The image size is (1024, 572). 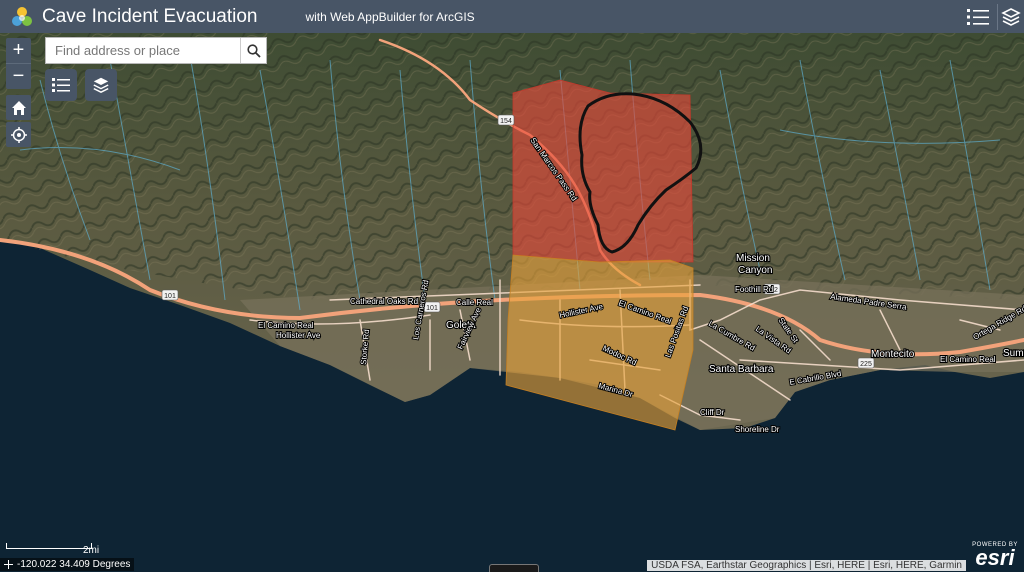 I want to click on shield-225-label: 225, so click(x=866, y=364).